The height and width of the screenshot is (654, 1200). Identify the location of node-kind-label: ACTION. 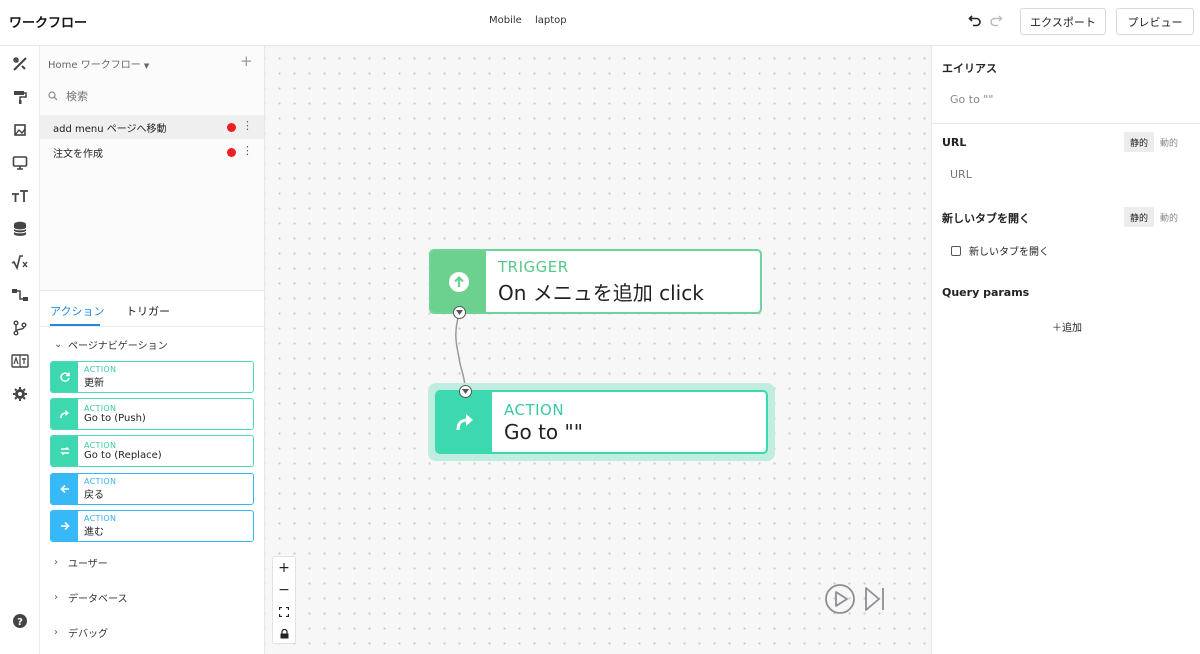
(534, 409).